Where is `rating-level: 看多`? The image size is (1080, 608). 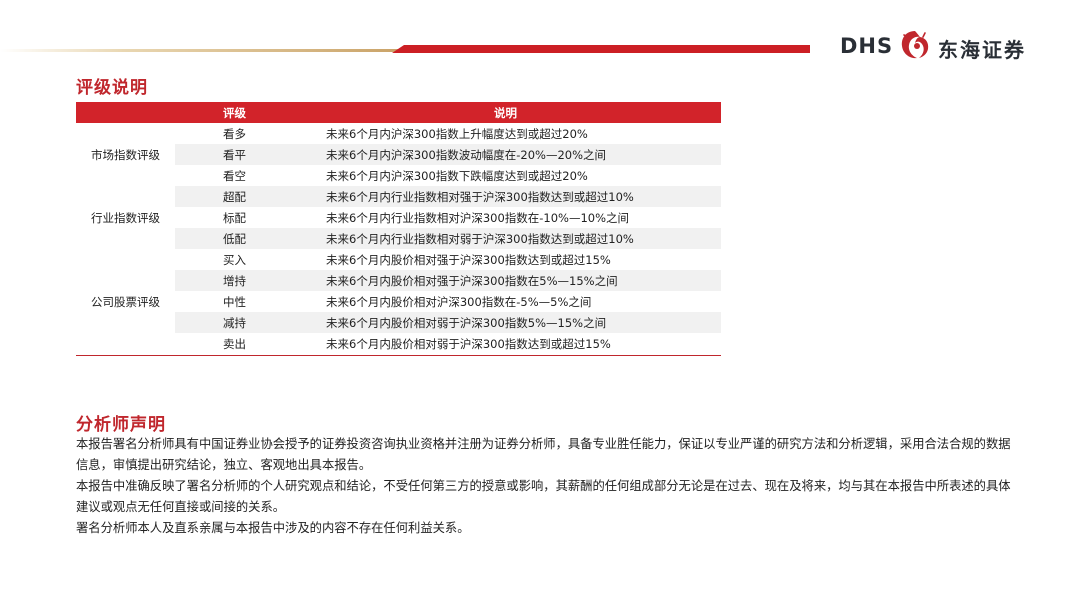
rating-level: 看多 is located at coordinates (234, 134).